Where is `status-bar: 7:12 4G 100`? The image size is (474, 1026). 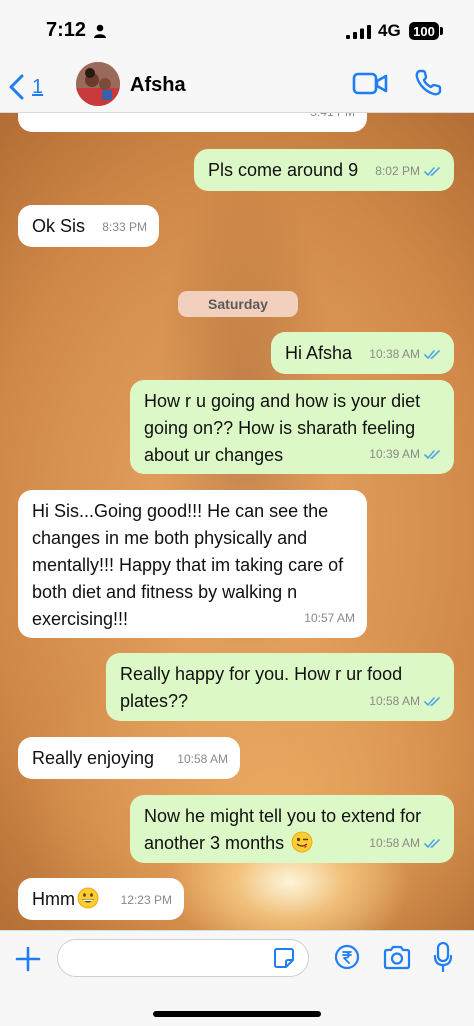
status-bar: 7:12 4G 100 is located at coordinates (237, 31).